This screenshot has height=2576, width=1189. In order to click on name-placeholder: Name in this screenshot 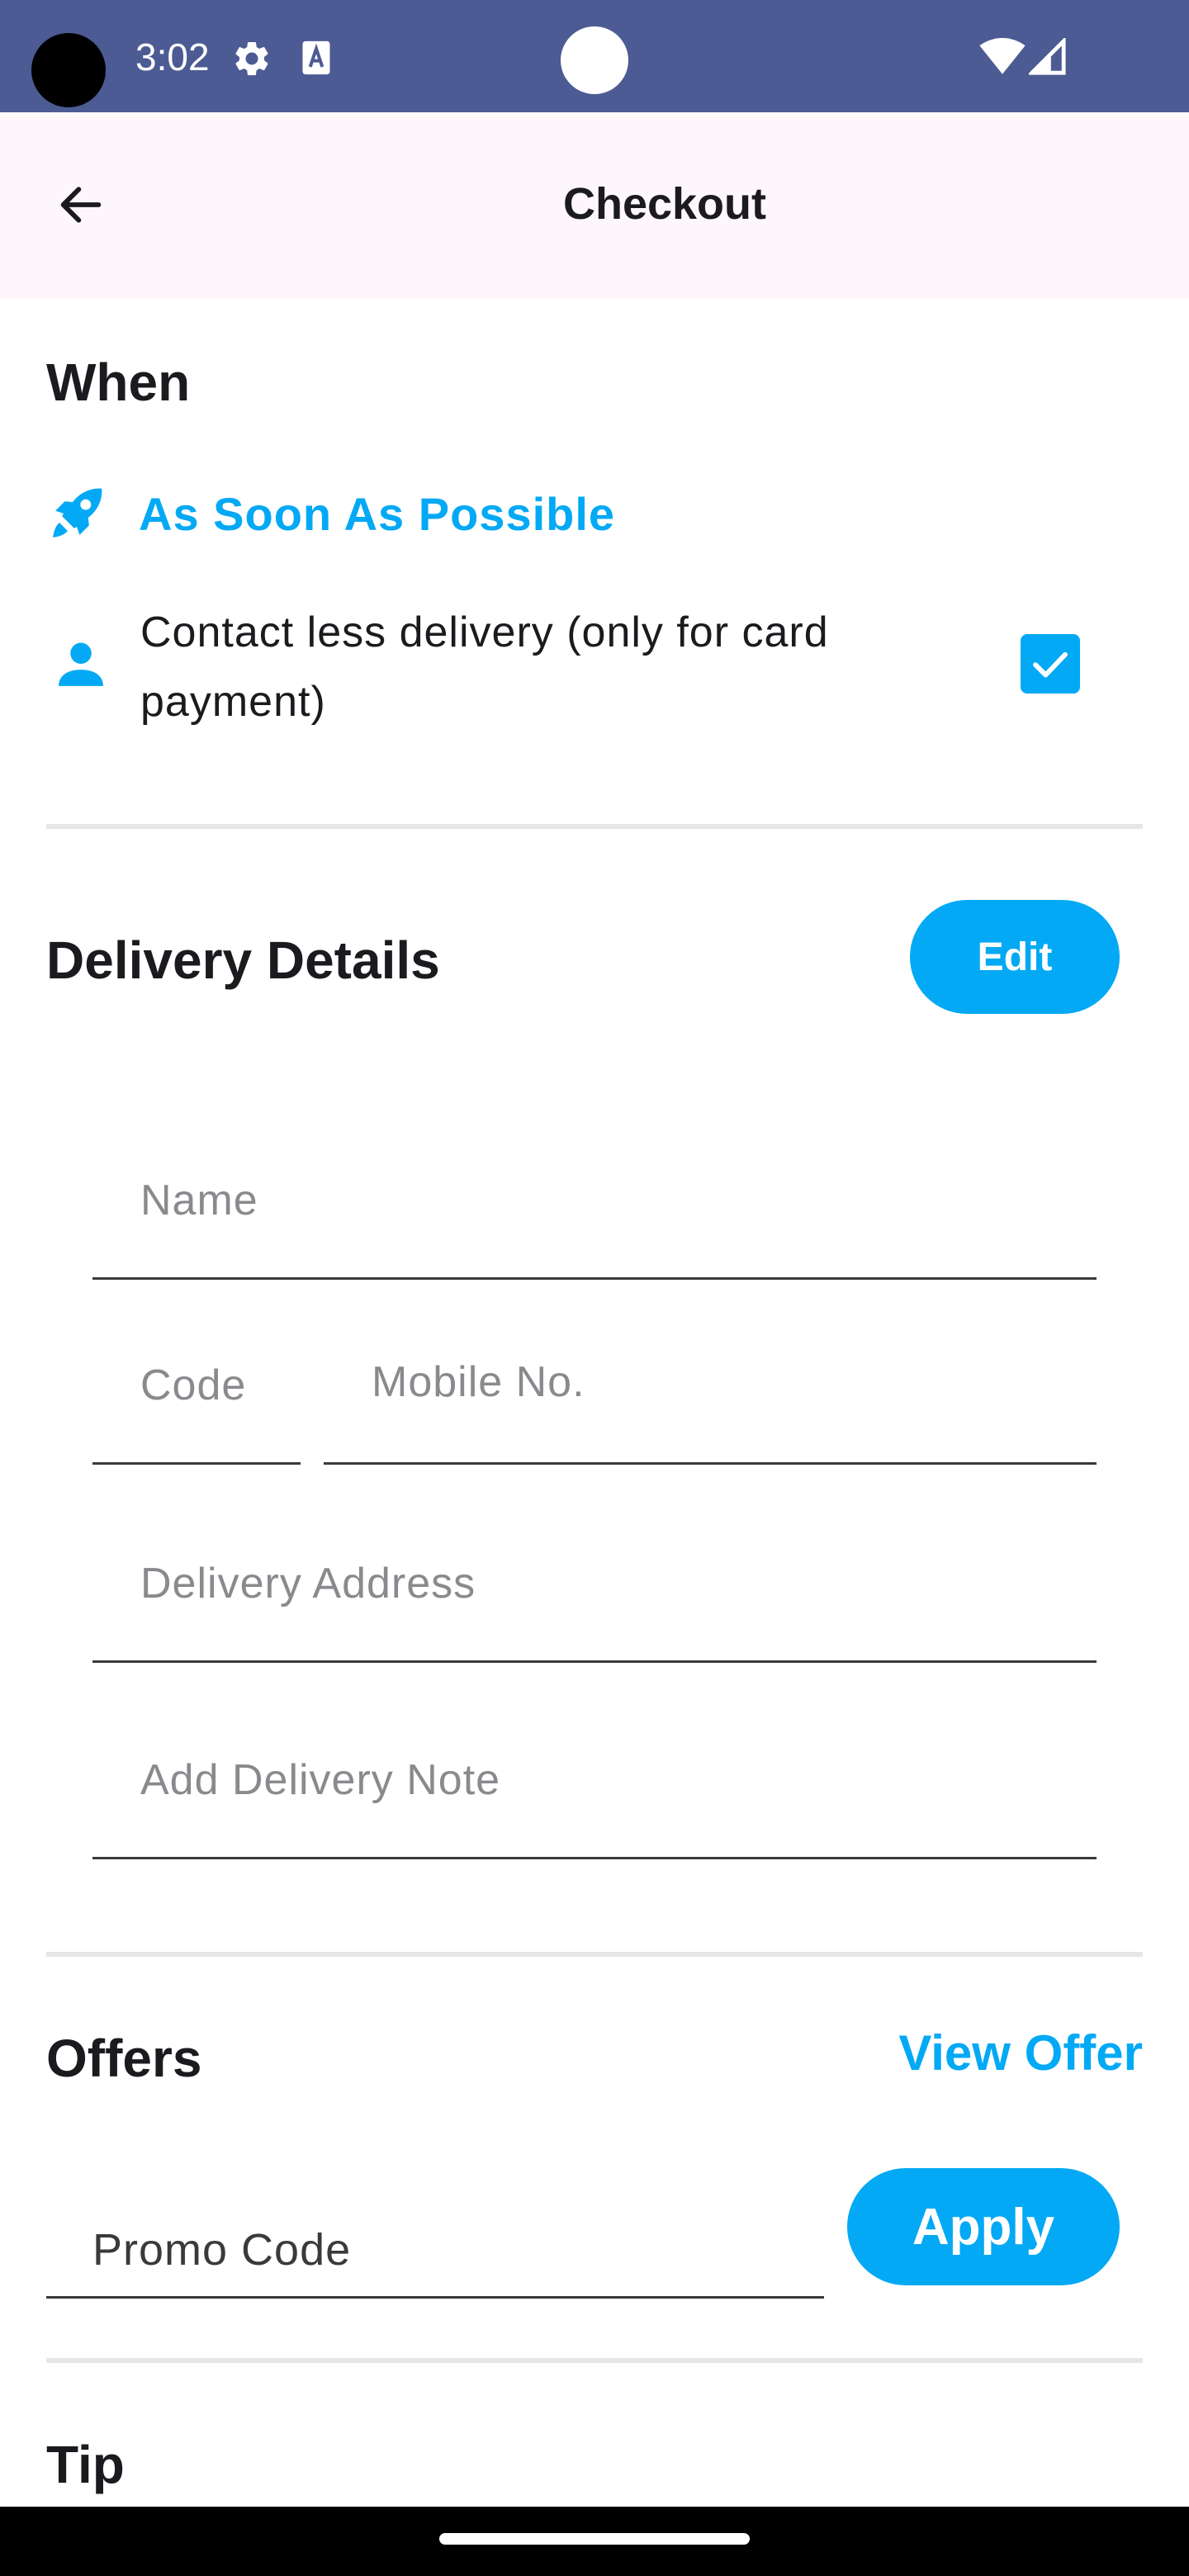, I will do `click(199, 1200)`.